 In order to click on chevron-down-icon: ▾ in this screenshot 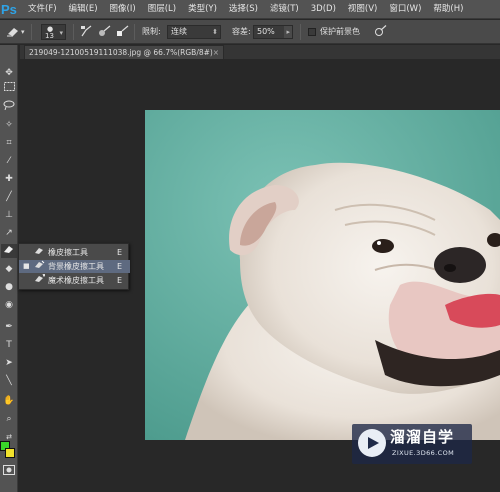, I will do `click(23, 32)`.